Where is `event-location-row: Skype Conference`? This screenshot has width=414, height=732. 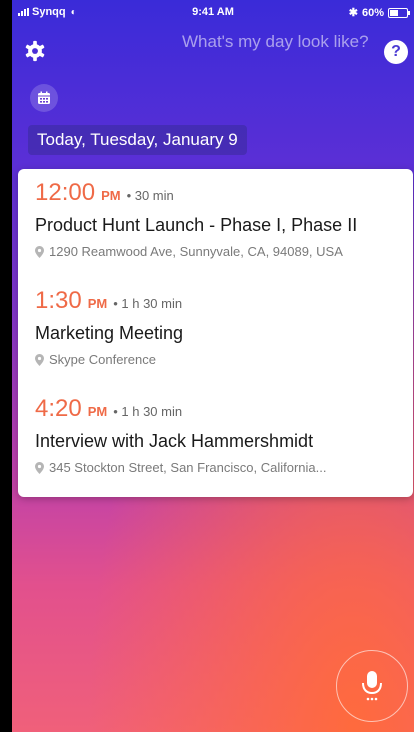 event-location-row: Skype Conference is located at coordinates (217, 359).